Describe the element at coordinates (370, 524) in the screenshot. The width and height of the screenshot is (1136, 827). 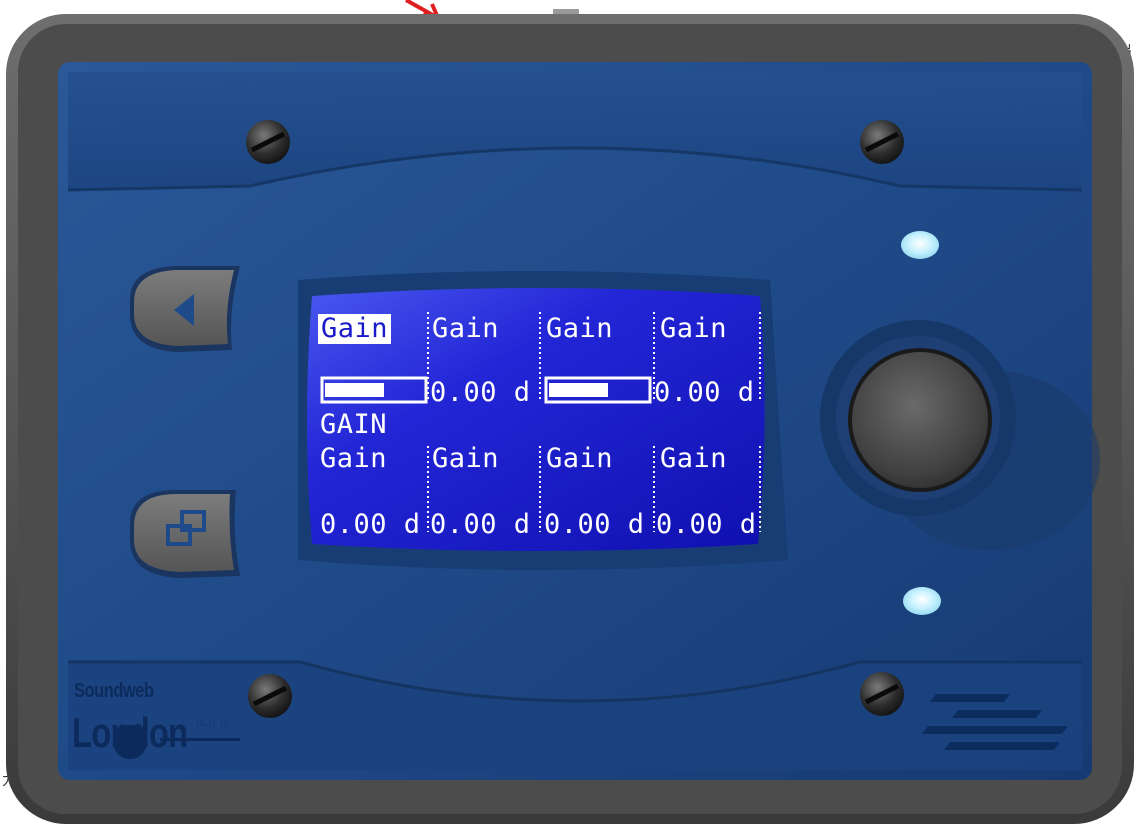
I see `lcd-bottom-value-1: 0.00 d` at that location.